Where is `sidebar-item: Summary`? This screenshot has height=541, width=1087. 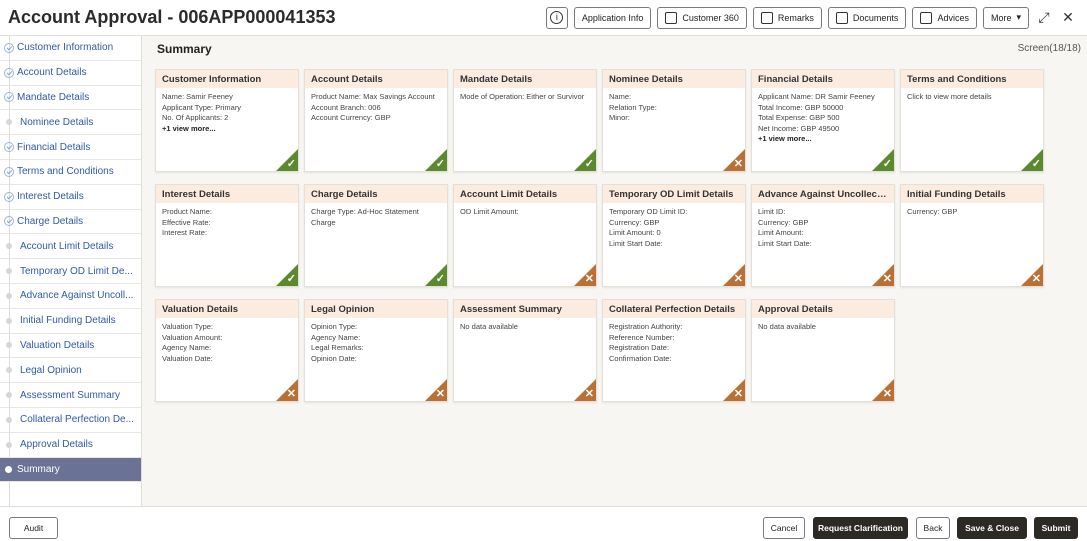 sidebar-item: Summary is located at coordinates (70, 470).